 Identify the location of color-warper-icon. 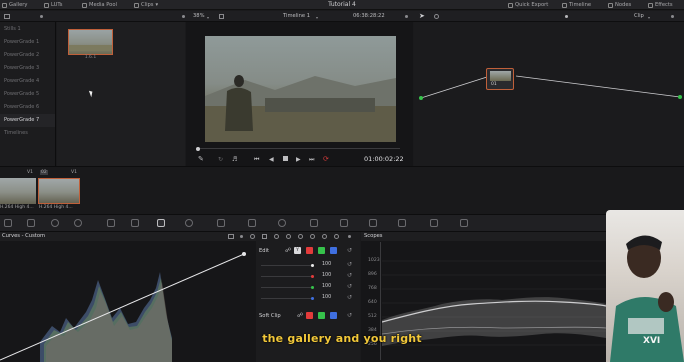
(189, 223).